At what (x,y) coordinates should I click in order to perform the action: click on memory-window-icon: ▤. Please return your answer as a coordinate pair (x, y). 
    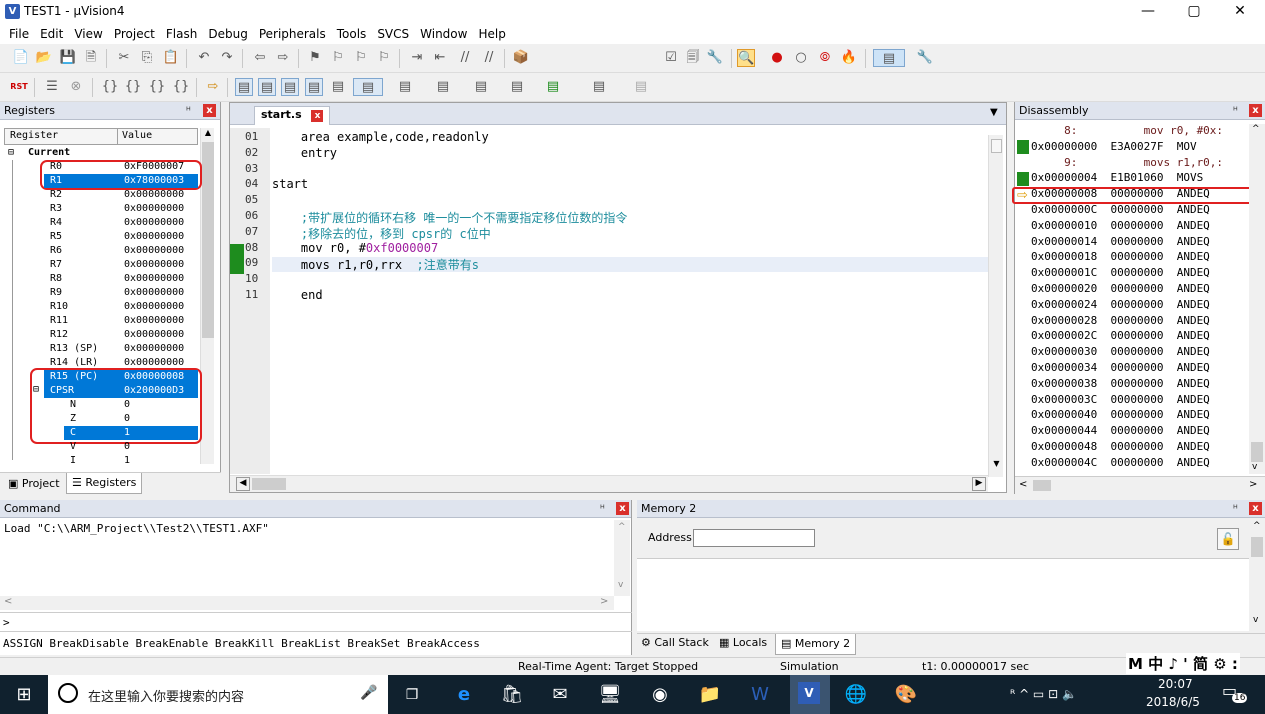
    Looking at the image, I should click on (405, 87).